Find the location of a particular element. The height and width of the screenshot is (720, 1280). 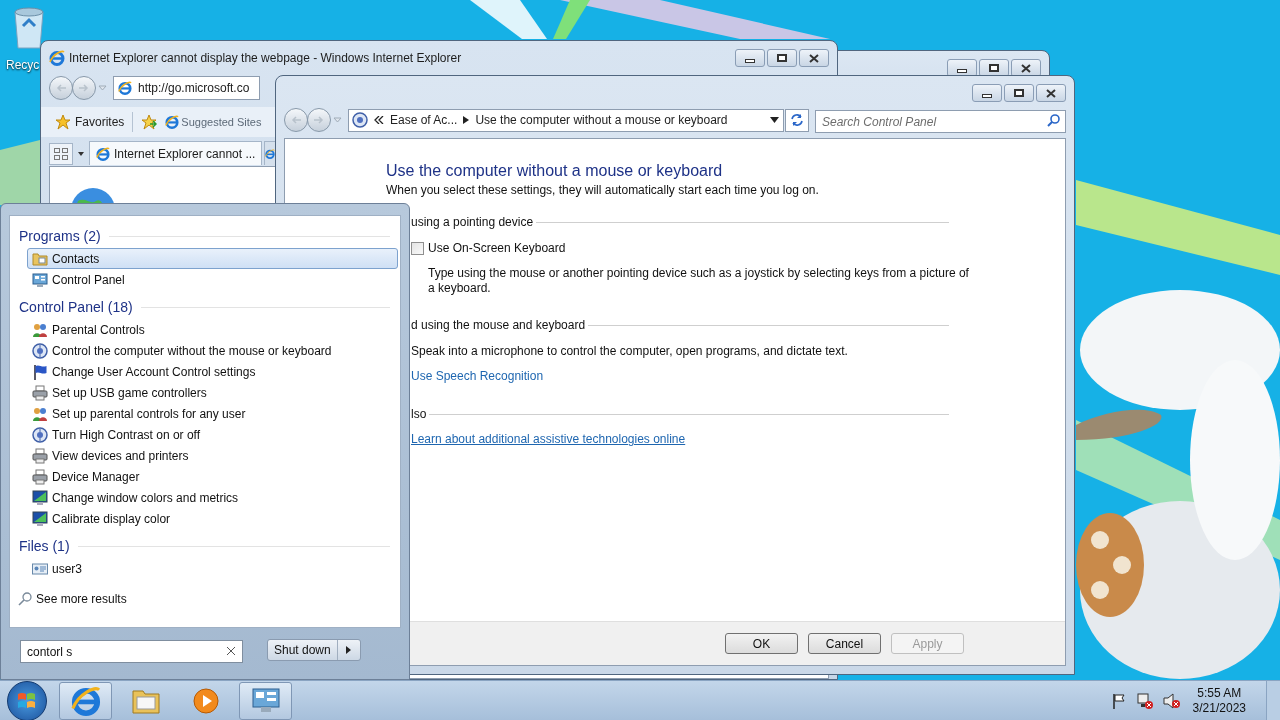

clock: 5:55 AM 3/21/2023 is located at coordinates (1219, 700).